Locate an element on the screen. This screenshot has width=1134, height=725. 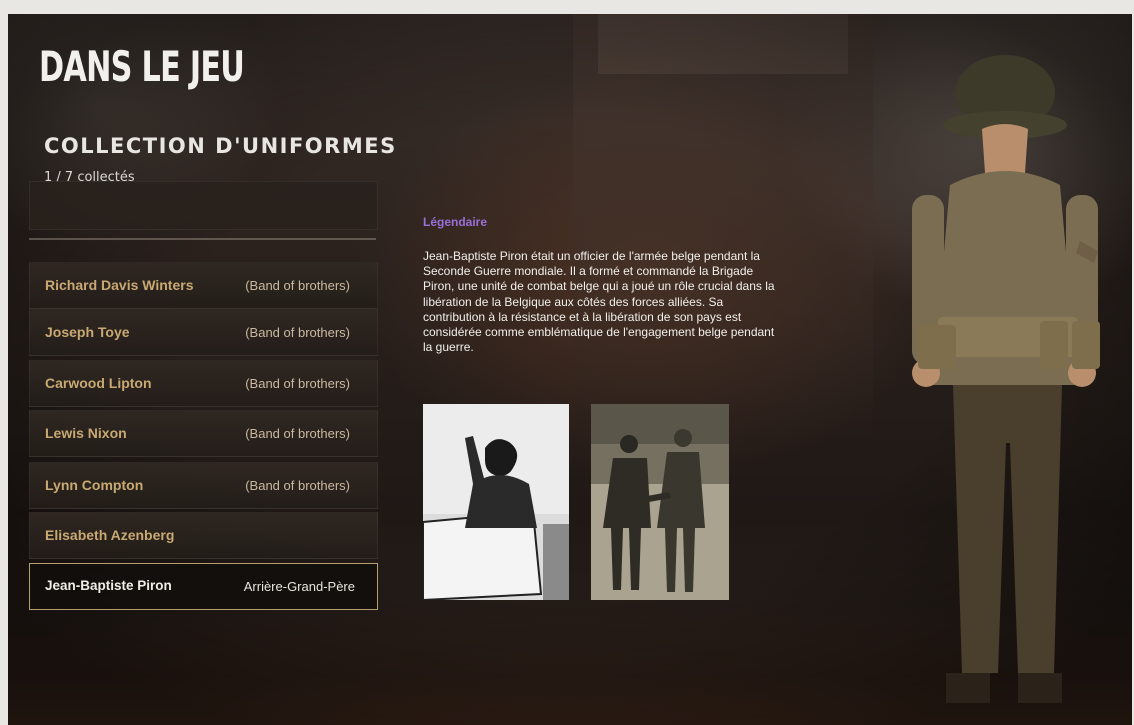
uniform-item-lewis-nixon: Lewis Nixon (Band of brothers) is located at coordinates (203, 433).